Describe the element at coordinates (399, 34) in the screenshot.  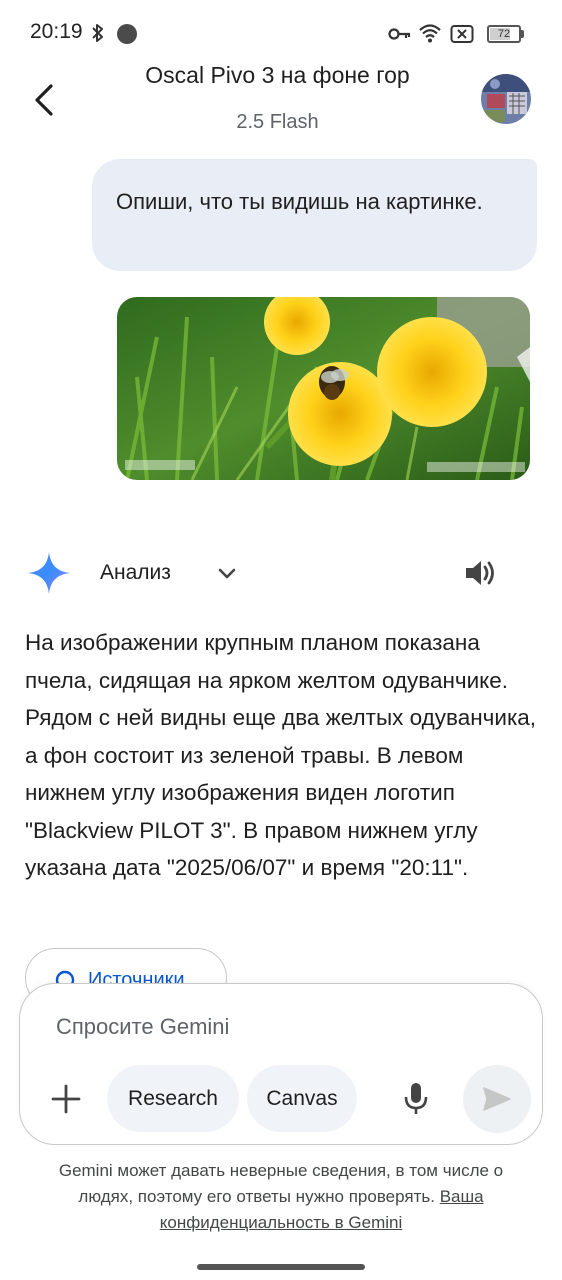
I see `vpn-key-icon` at that location.